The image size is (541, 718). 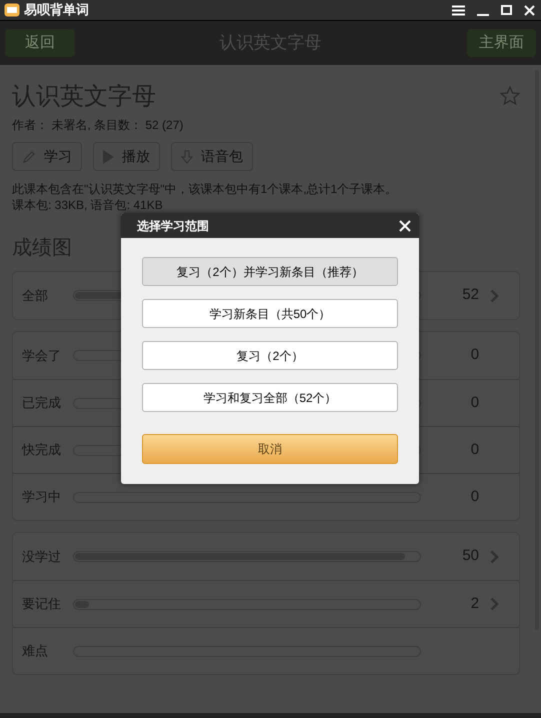 What do you see at coordinates (270, 355) in the screenshot?
I see `option-button: 复习（2个）` at bounding box center [270, 355].